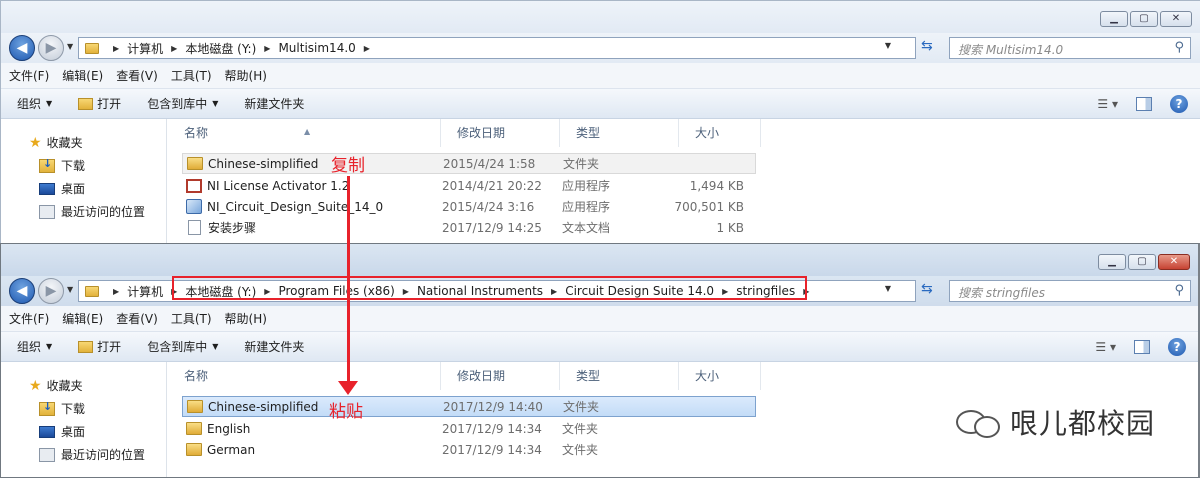 The image size is (1200, 478). I want to click on file-row: Chinese-simplified 2015/4/24 1:58 文件夹, so click(469, 163).